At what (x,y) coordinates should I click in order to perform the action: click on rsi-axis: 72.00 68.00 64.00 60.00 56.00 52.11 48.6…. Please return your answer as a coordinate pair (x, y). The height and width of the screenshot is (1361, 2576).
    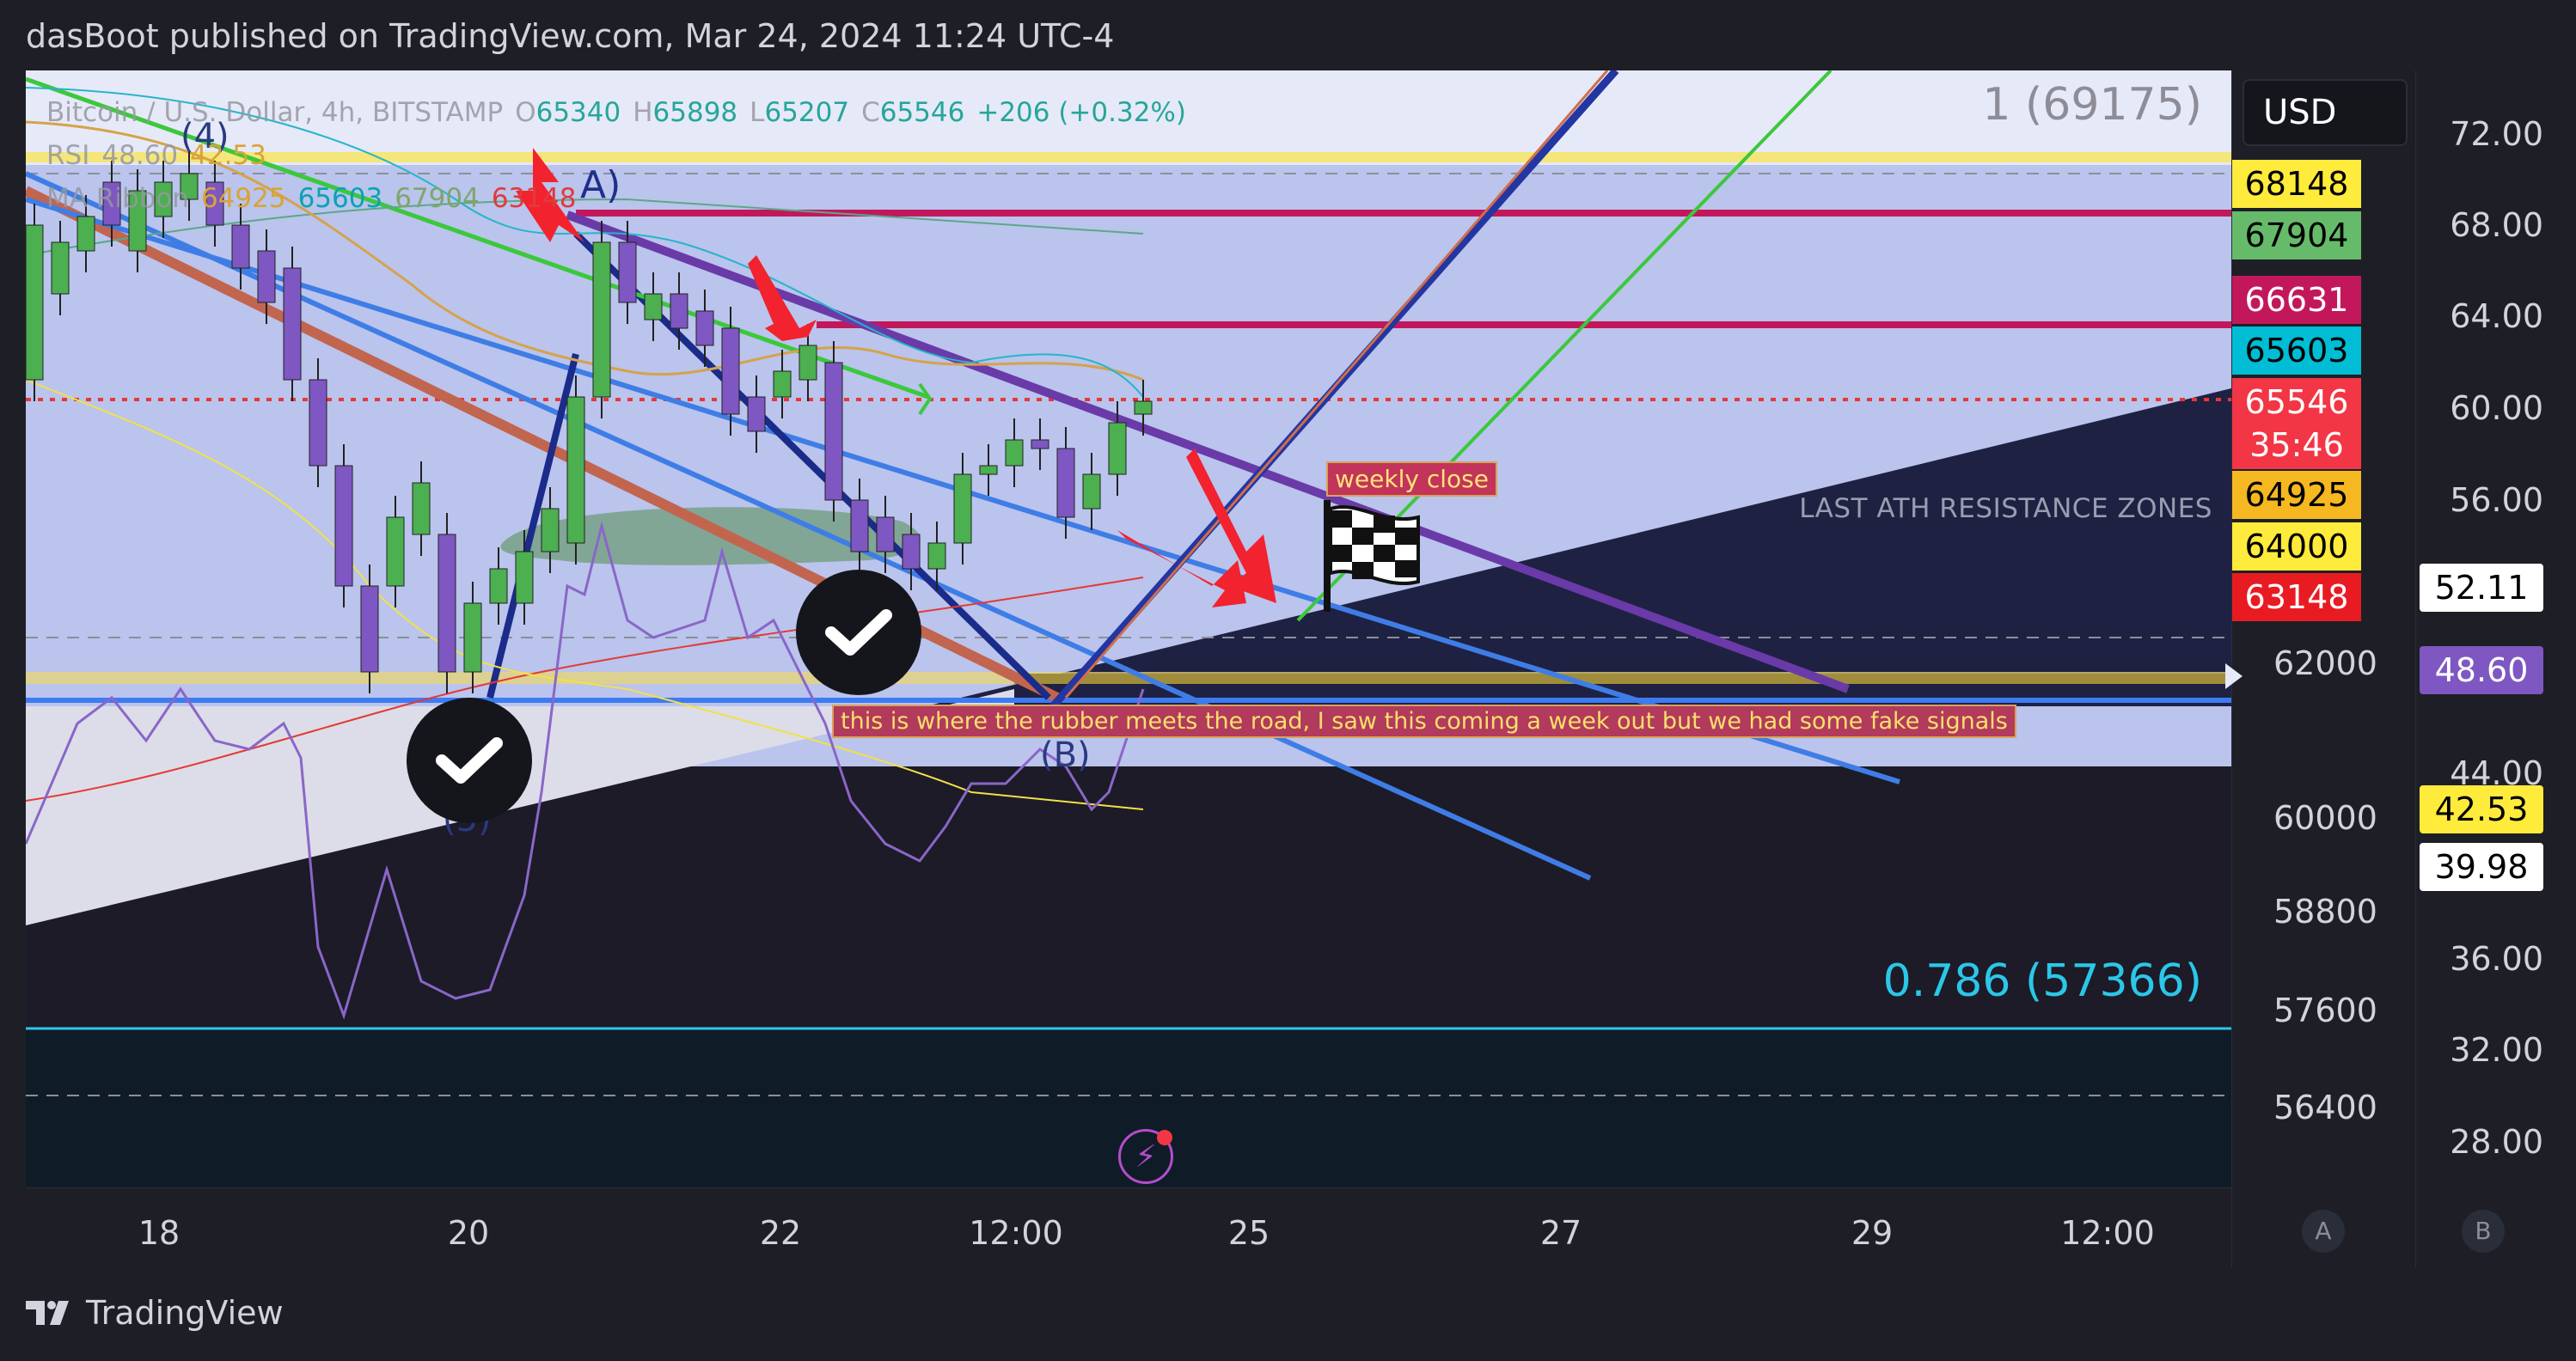
    Looking at the image, I should click on (2495, 669).